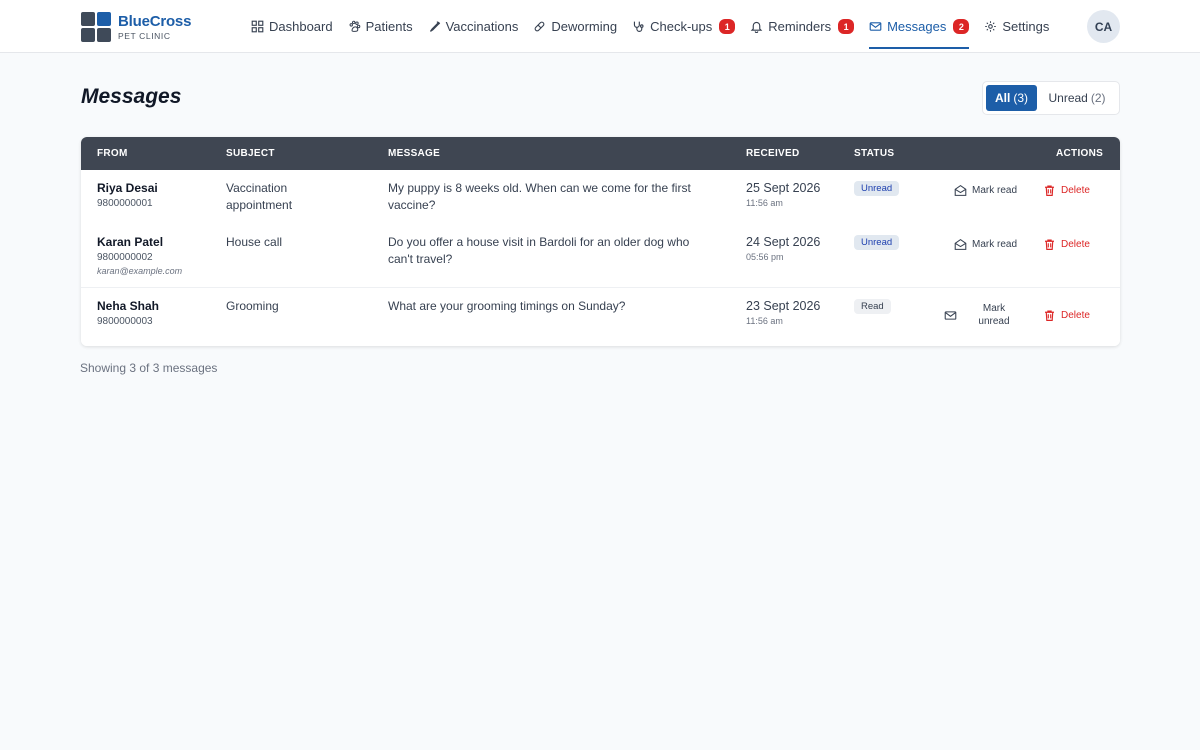 The height and width of the screenshot is (750, 1200). I want to click on filter-unread-button: Unread (2), so click(1077, 98).